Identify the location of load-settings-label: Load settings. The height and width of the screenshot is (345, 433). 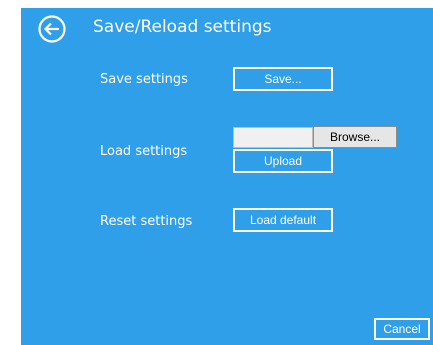
(144, 151).